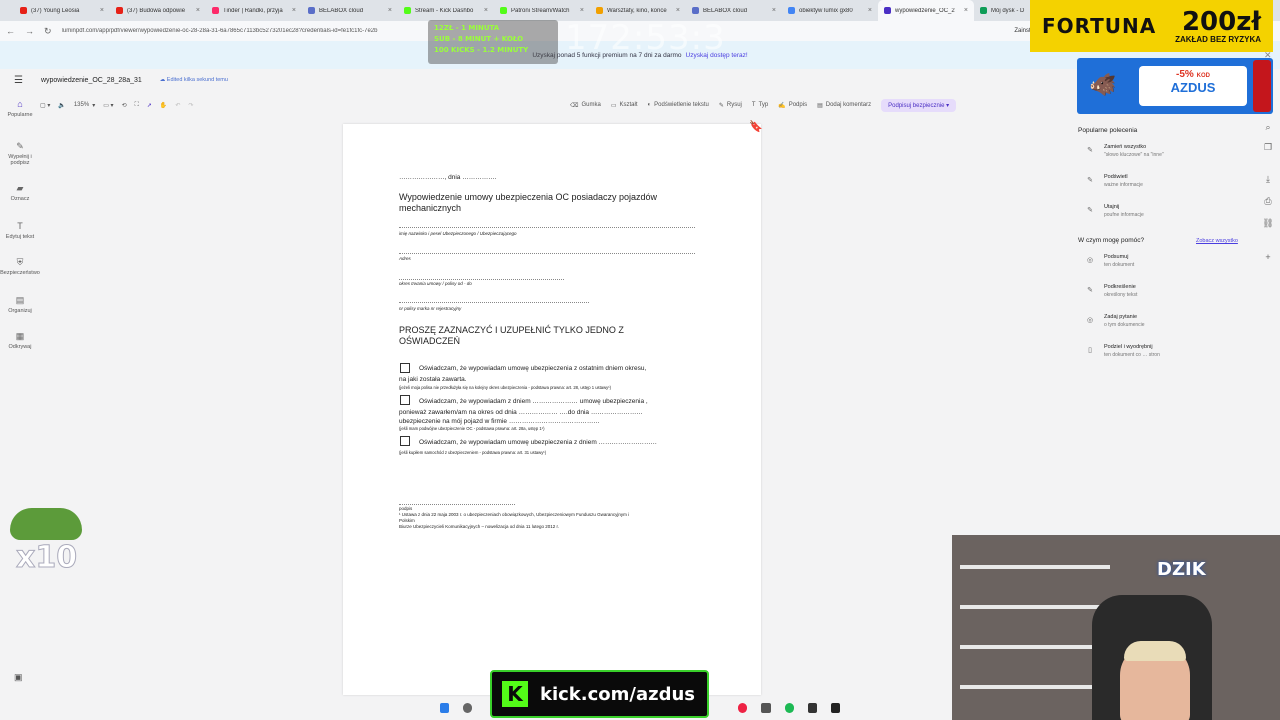 This screenshot has height=720, width=1280. I want to click on signature-label: podpis, so click(406, 508).